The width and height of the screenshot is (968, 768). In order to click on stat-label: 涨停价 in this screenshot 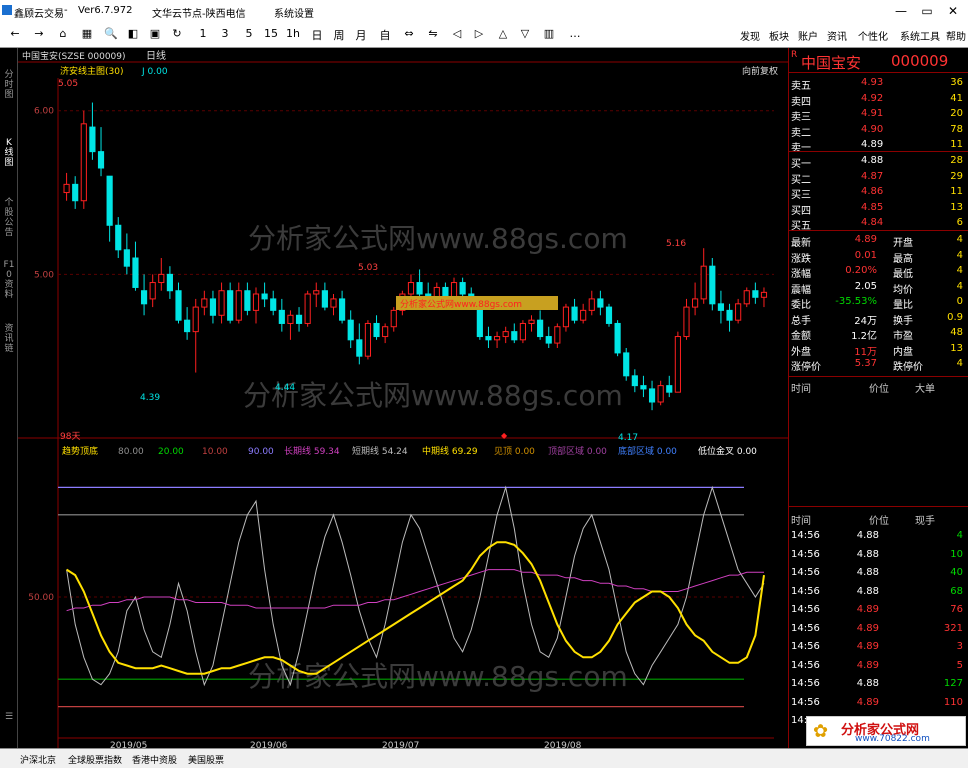, I will do `click(806, 367)`.